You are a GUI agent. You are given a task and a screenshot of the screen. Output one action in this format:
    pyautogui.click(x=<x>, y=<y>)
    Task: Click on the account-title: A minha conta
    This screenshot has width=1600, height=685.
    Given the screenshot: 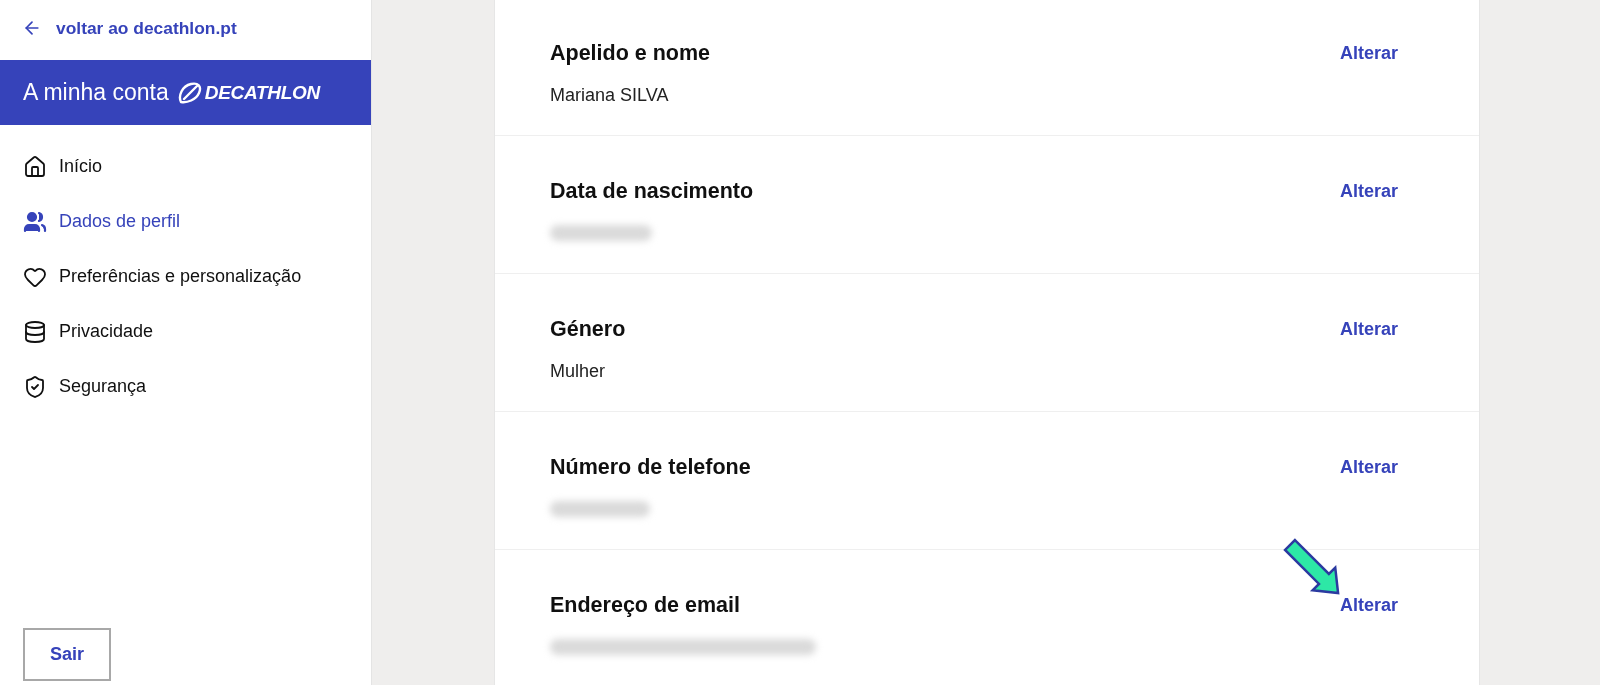 What is the action you would take?
    pyautogui.click(x=96, y=92)
    